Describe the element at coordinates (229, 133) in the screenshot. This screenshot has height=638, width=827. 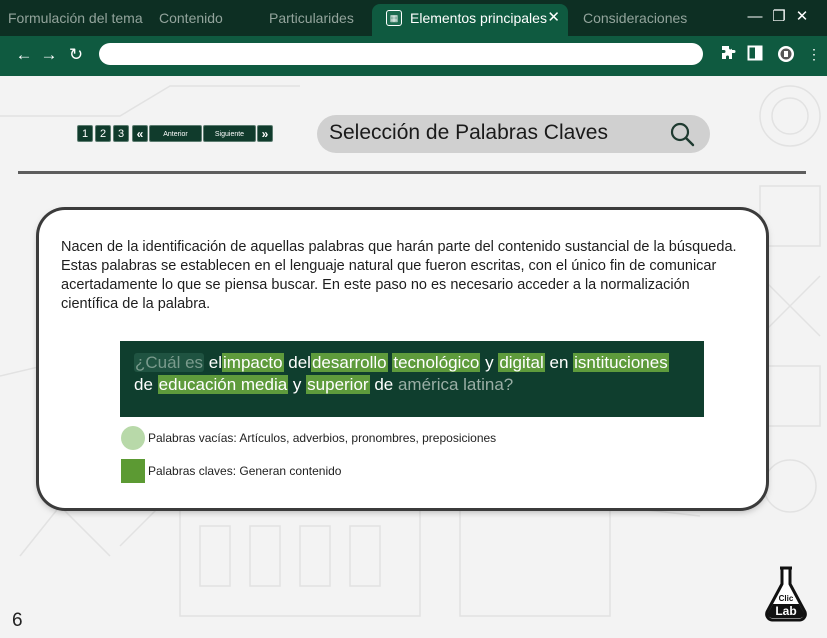
I see `next-button: Siguiente` at that location.